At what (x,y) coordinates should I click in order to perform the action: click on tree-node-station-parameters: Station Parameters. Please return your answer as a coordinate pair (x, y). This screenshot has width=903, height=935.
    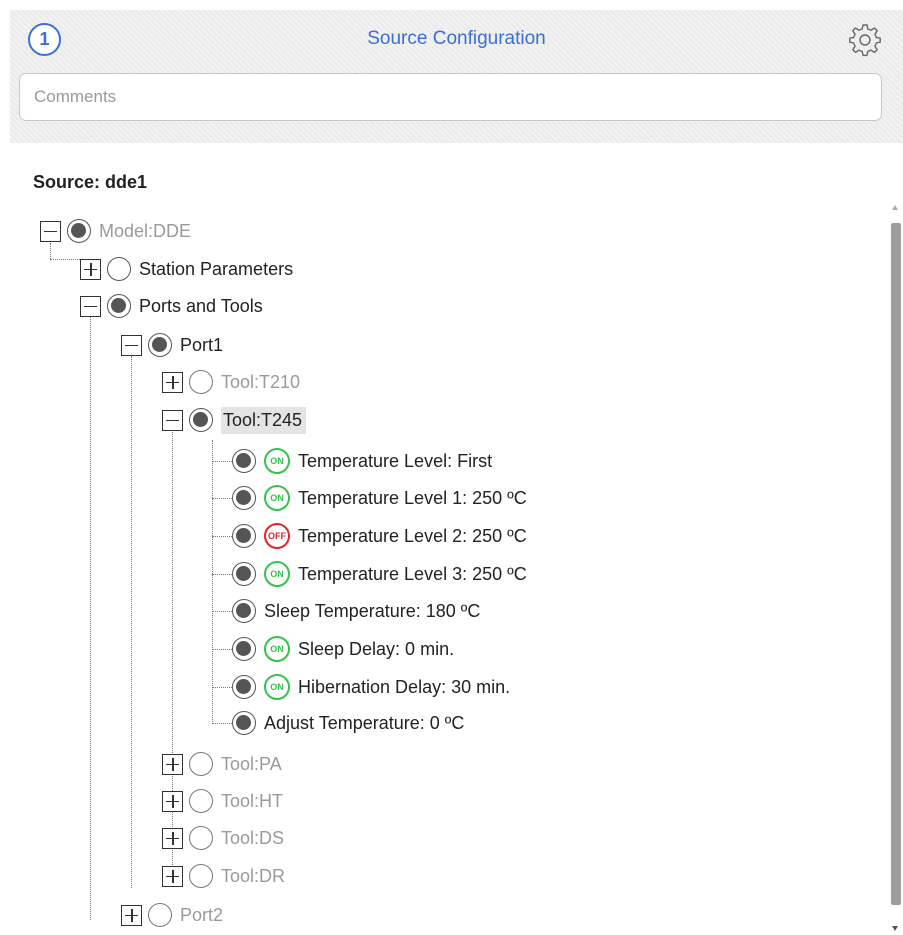
    Looking at the image, I should click on (186, 269).